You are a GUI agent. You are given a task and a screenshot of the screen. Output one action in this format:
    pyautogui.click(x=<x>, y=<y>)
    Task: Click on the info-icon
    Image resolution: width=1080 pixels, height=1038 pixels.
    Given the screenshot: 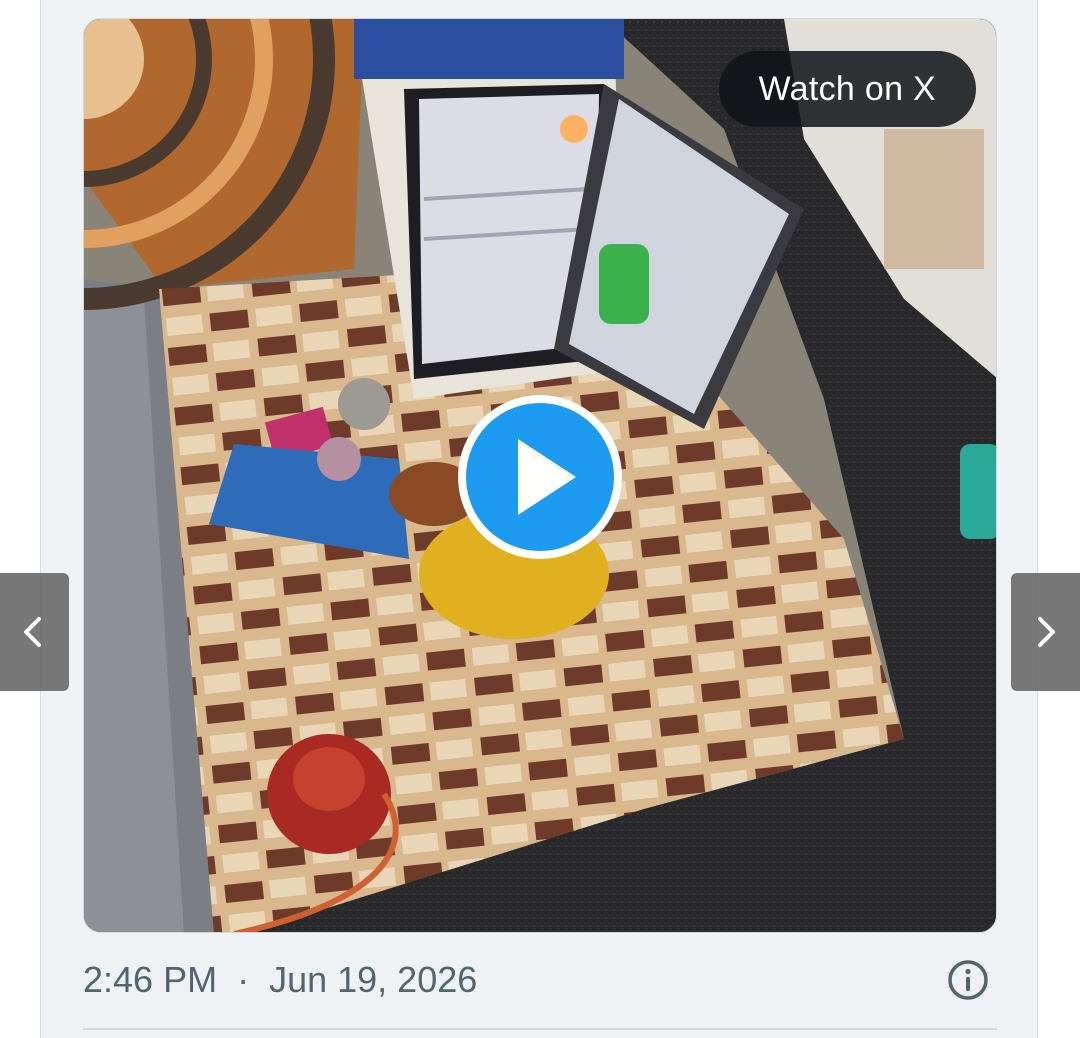 What is the action you would take?
    pyautogui.click(x=968, y=980)
    